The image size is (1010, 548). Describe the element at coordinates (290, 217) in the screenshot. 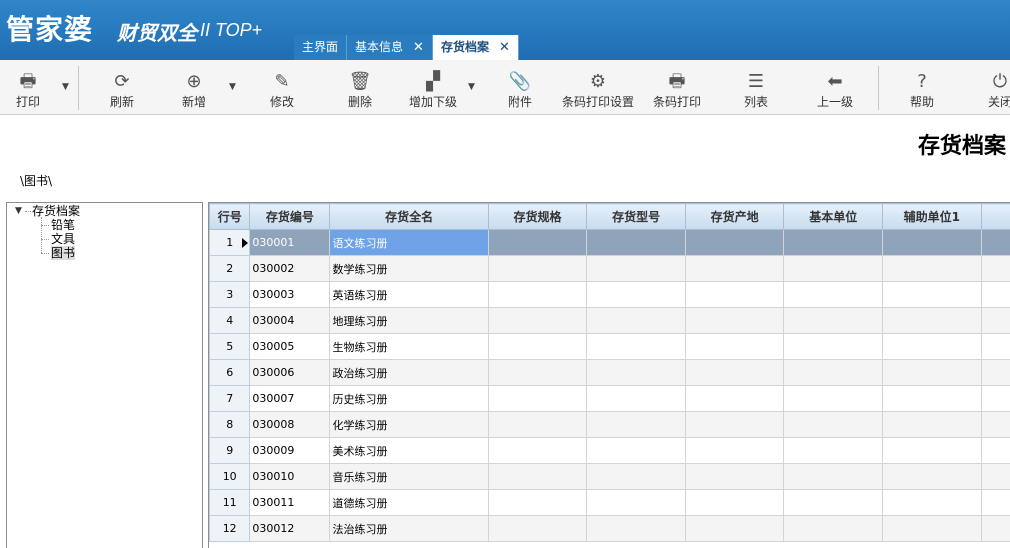

I see `column-header: 存货编号` at that location.